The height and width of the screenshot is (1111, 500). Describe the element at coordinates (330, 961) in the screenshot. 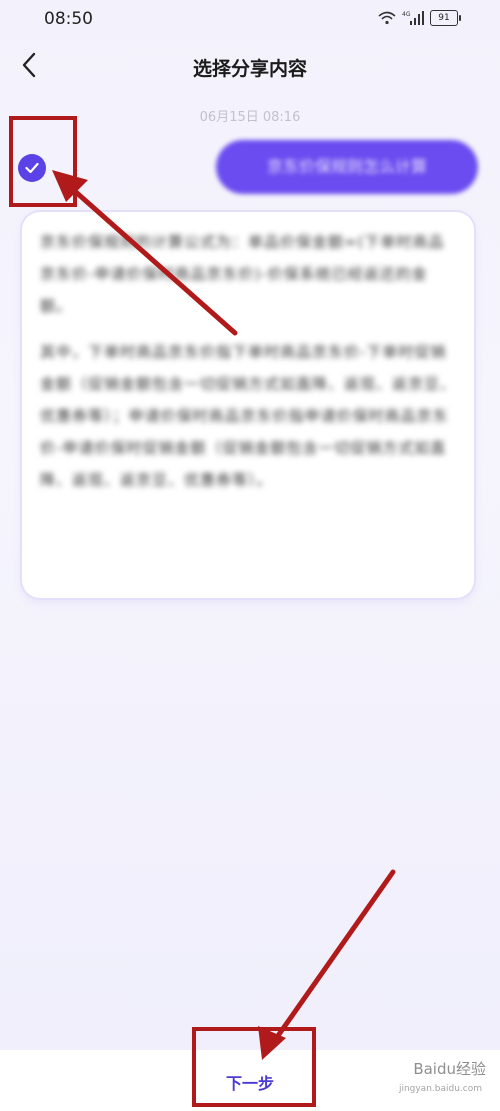

I see `annotation-arrow-next` at that location.